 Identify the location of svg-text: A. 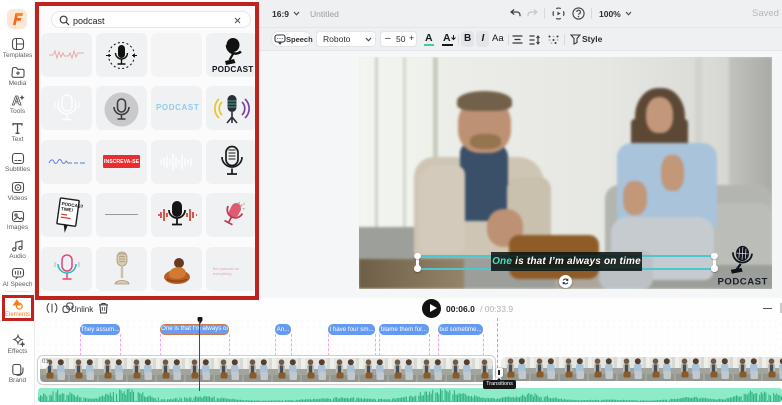
(17, 100).